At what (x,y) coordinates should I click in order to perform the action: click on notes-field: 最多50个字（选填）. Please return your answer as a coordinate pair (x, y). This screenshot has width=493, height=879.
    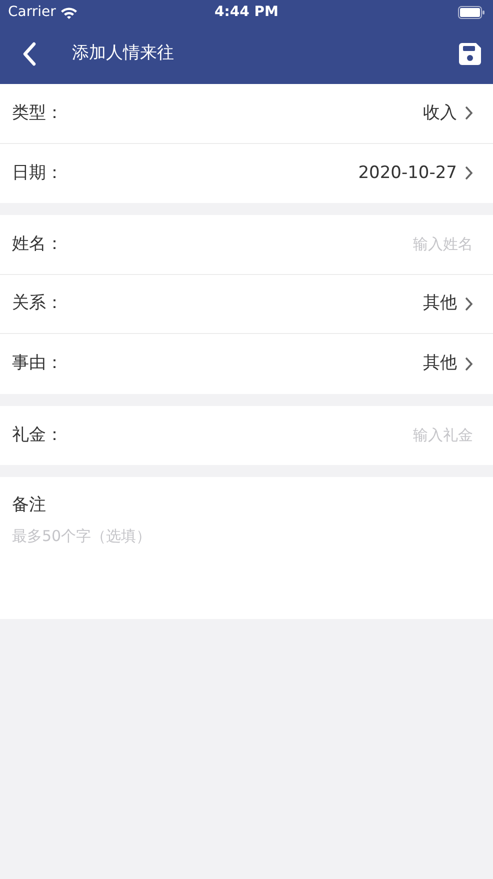
    Looking at the image, I should click on (246, 568).